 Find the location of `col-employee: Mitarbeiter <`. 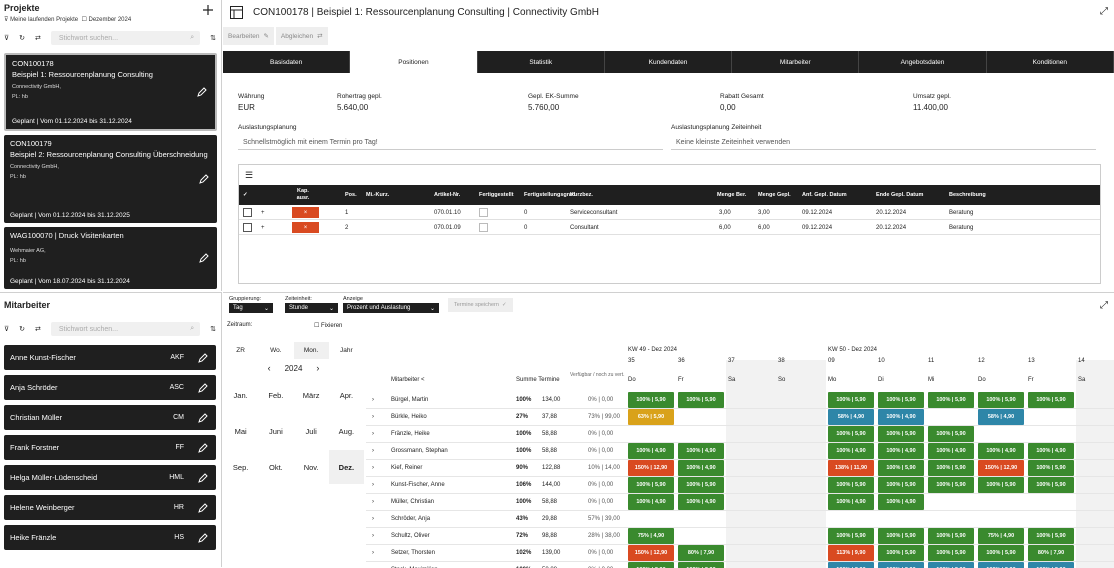

col-employee: Mitarbeiter < is located at coordinates (408, 380).